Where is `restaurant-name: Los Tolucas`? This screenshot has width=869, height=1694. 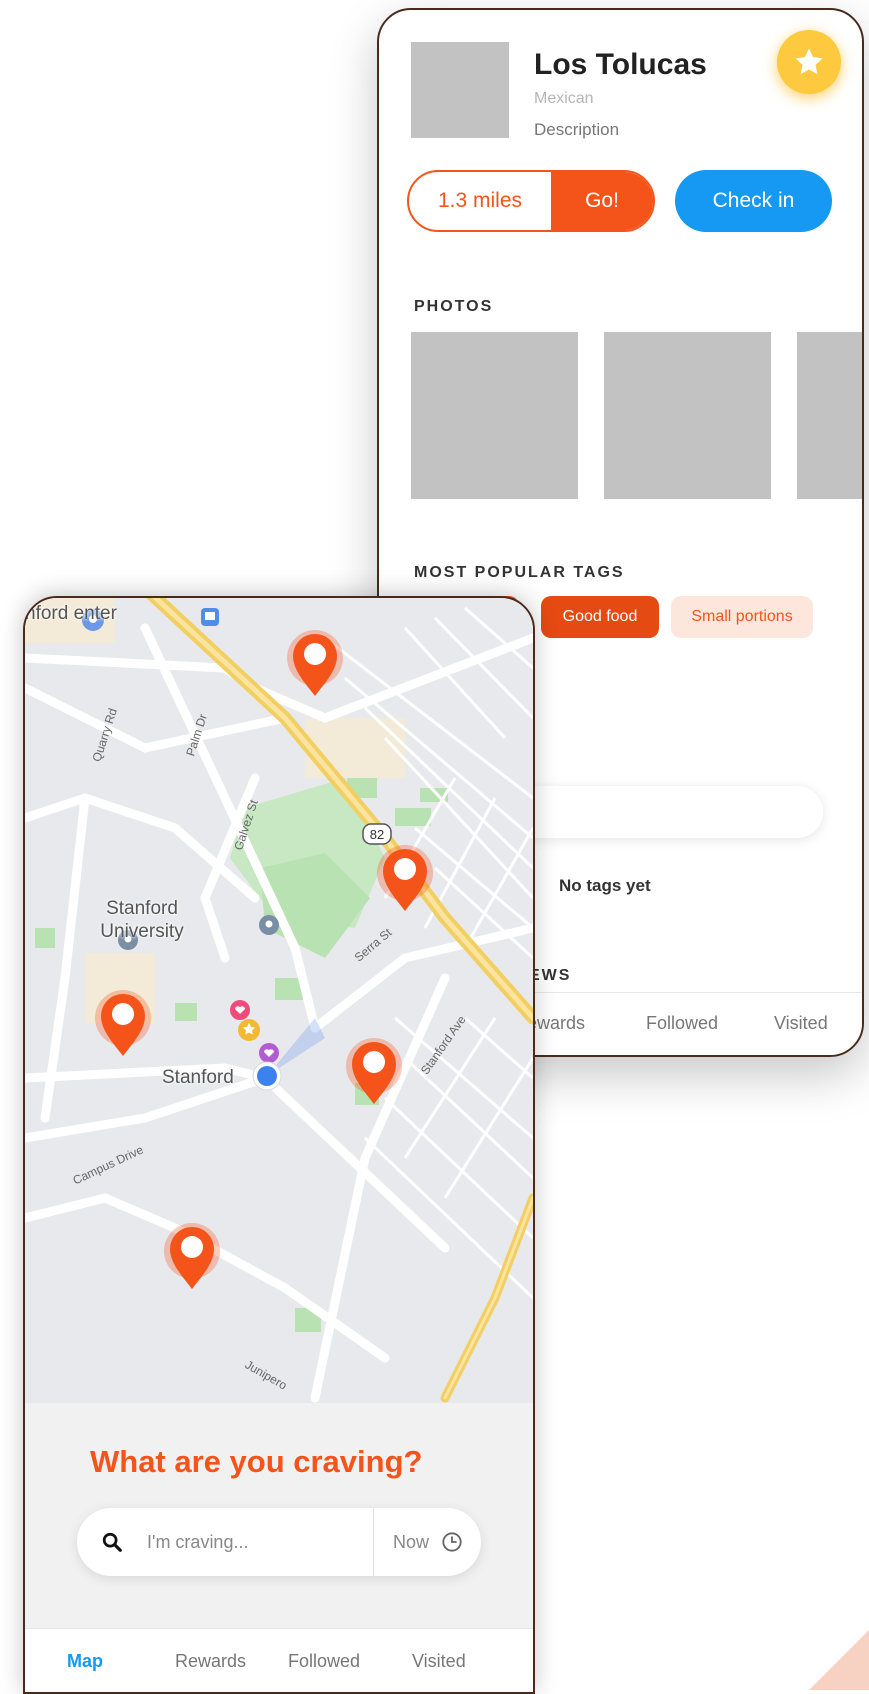
restaurant-name: Los Tolucas is located at coordinates (620, 64).